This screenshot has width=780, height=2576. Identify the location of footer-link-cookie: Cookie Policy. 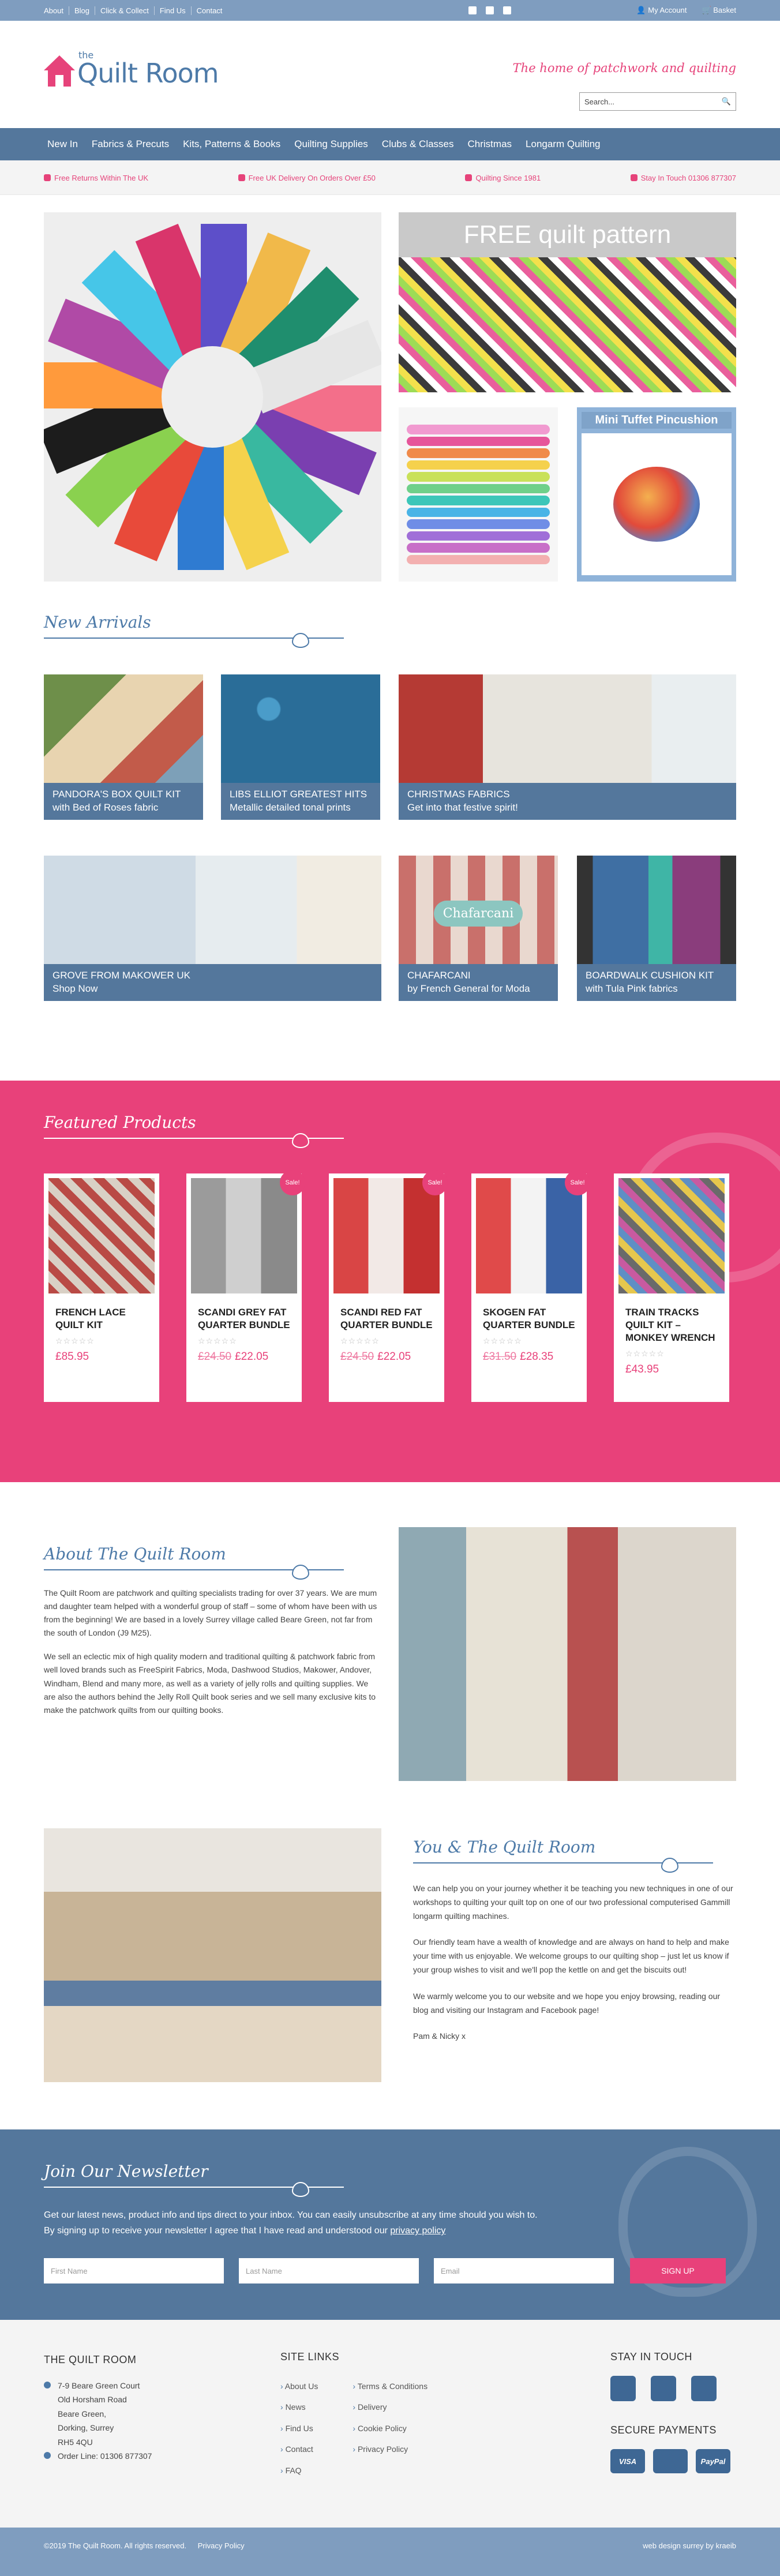
(389, 2428).